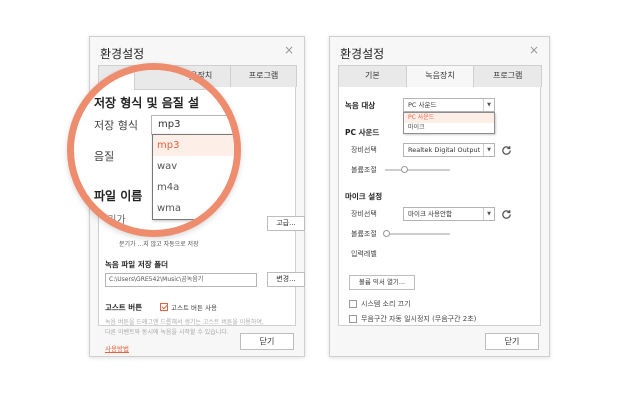  I want to click on ghost-button-heading: 고스트 버튼, so click(124, 307).